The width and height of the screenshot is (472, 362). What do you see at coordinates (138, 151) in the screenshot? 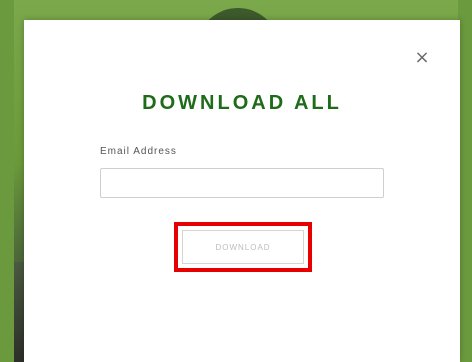
I see `email-label: Email Address` at bounding box center [138, 151].